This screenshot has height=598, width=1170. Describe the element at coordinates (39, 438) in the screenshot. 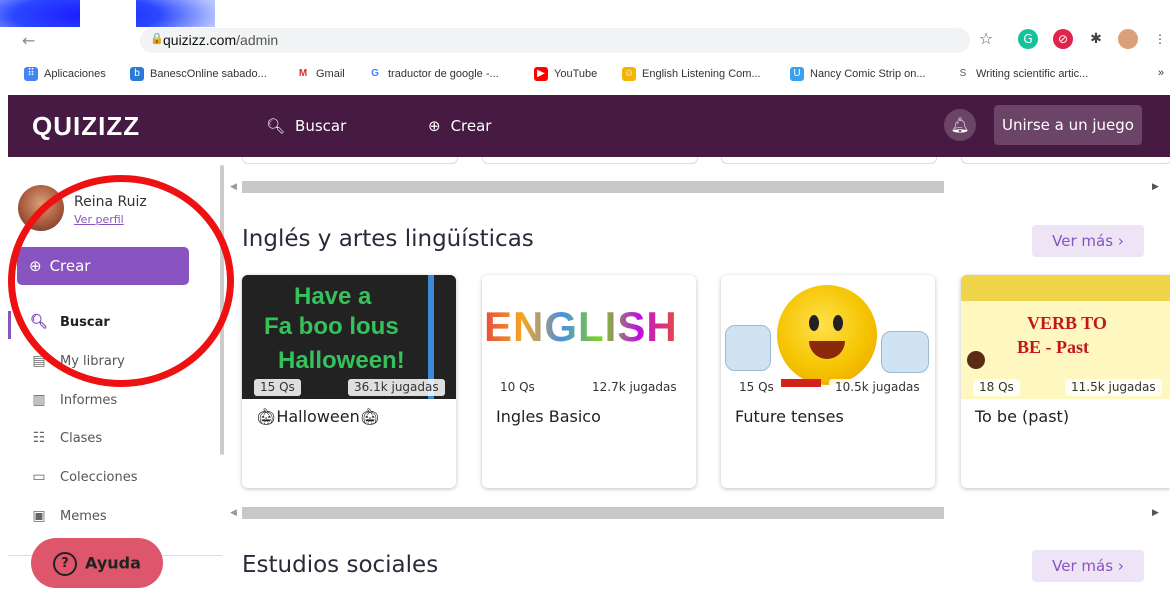

I see `classes-icon: ☷` at that location.